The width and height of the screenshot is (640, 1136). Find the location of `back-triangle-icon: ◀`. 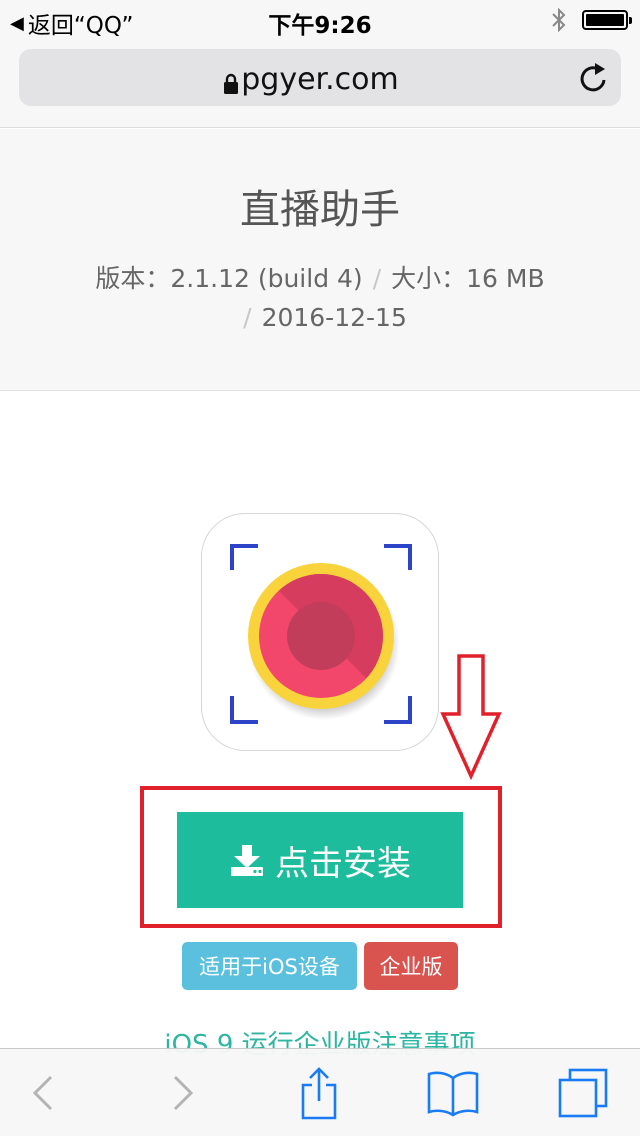

back-triangle-icon: ◀ is located at coordinates (17, 23).